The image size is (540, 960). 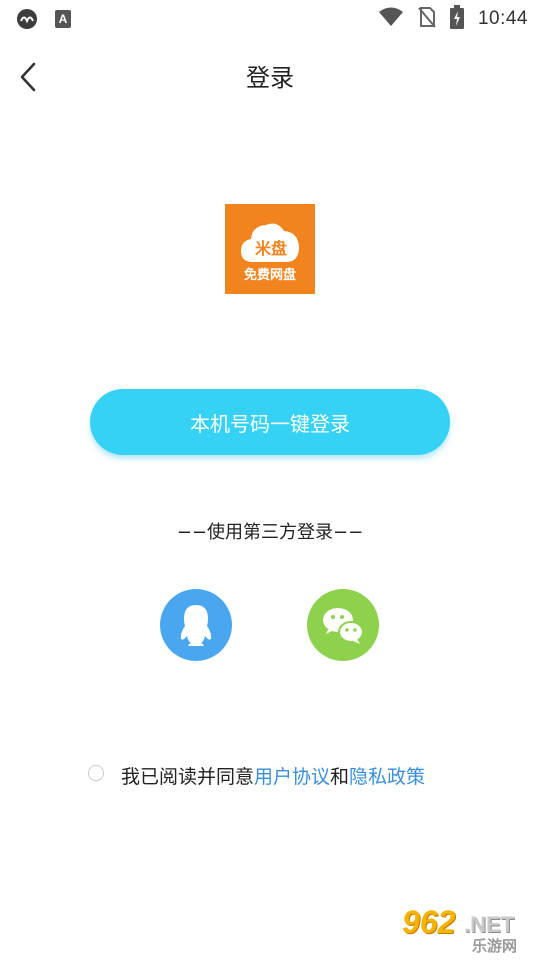 I want to click on logo-text-bottom: 免费网盘, so click(x=269, y=275).